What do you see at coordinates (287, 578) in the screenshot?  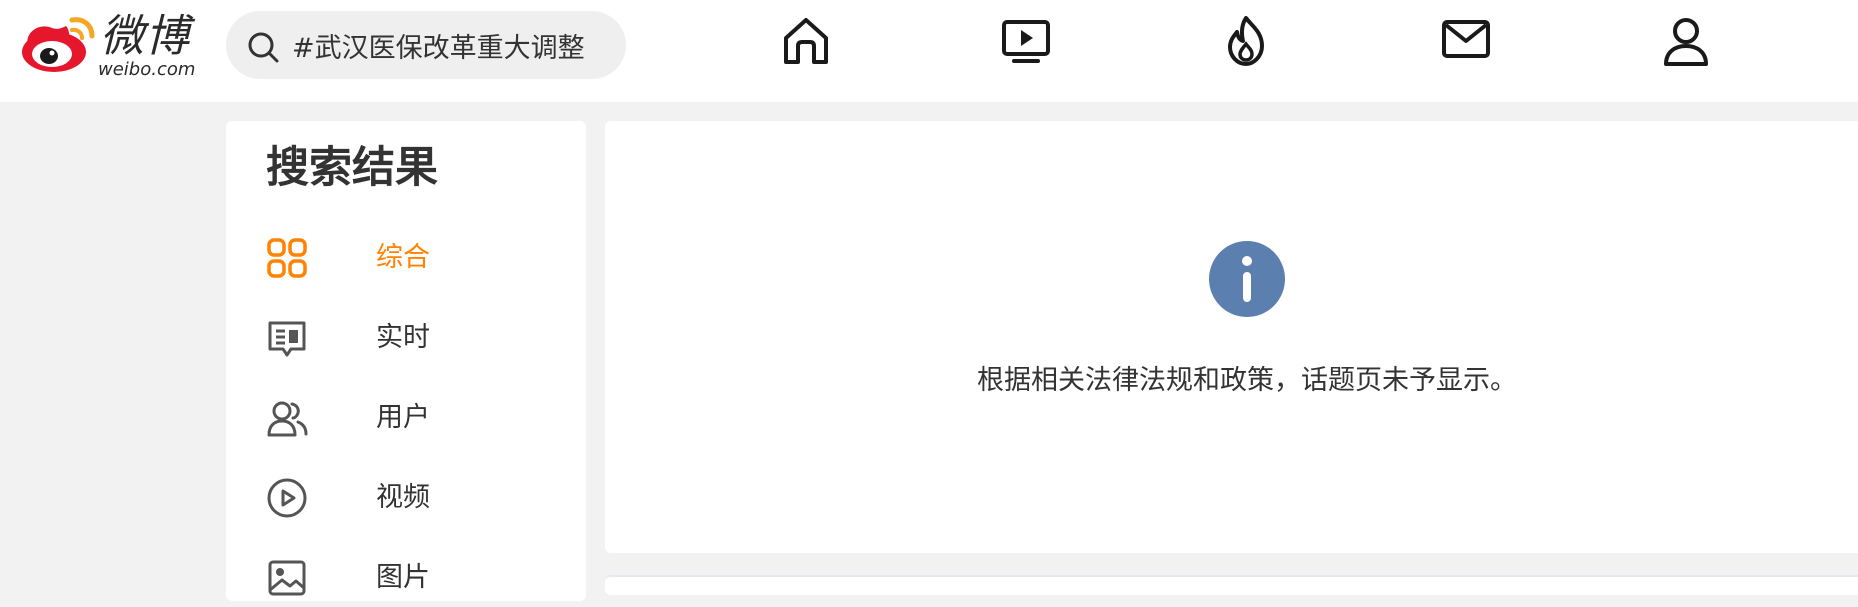 I see `image-icon` at bounding box center [287, 578].